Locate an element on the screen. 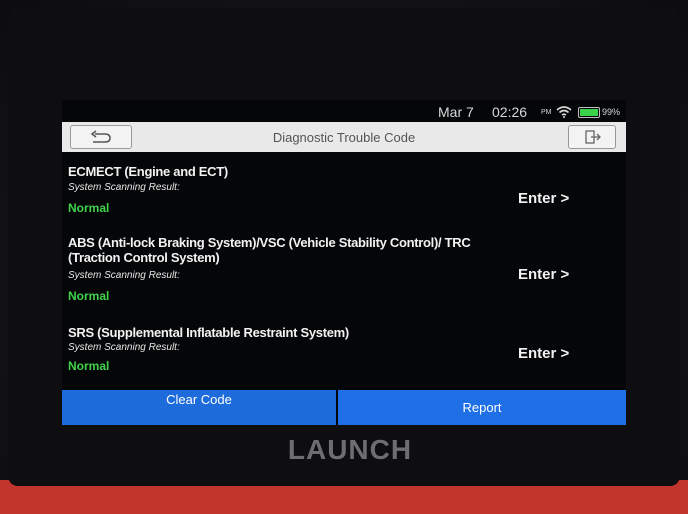 The image size is (688, 514). battery-icon is located at coordinates (589, 112).